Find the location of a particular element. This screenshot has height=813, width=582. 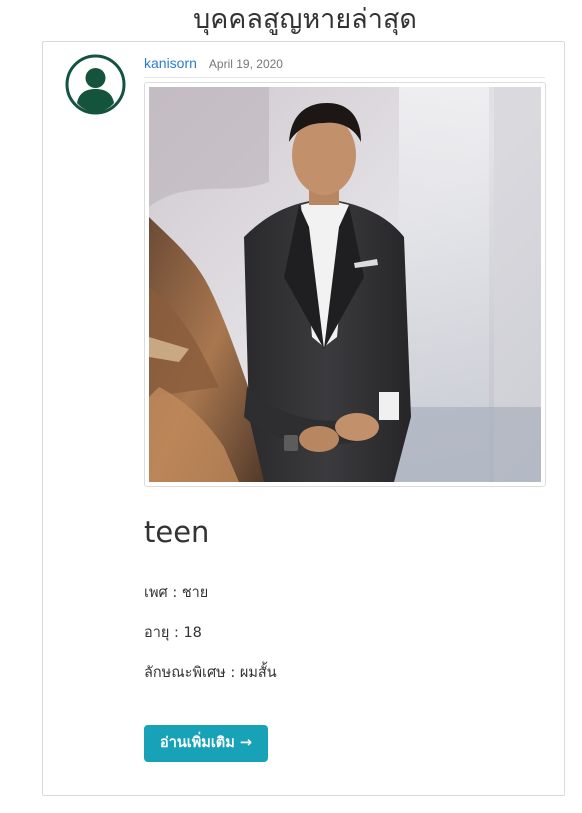

detail-feature: ลักษณะพิเศษ : ผมสั้น is located at coordinates (210, 673).